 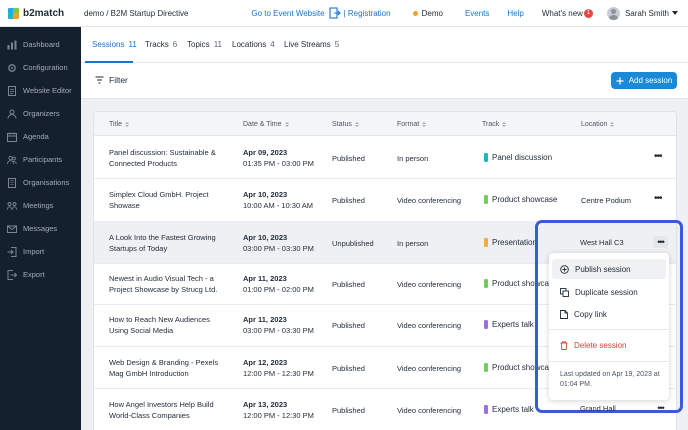 What do you see at coordinates (311, 44) in the screenshot?
I see `tab-live-streams: Live Streams 5` at bounding box center [311, 44].